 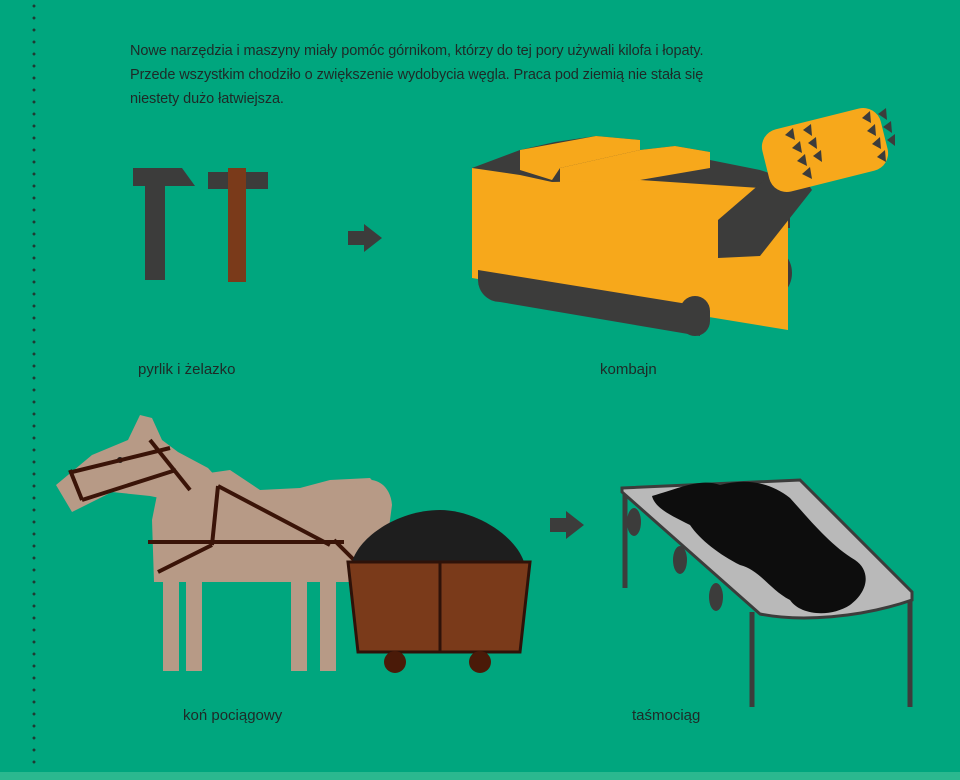 What do you see at coordinates (480, 776) in the screenshot?
I see `bottom-strip` at bounding box center [480, 776].